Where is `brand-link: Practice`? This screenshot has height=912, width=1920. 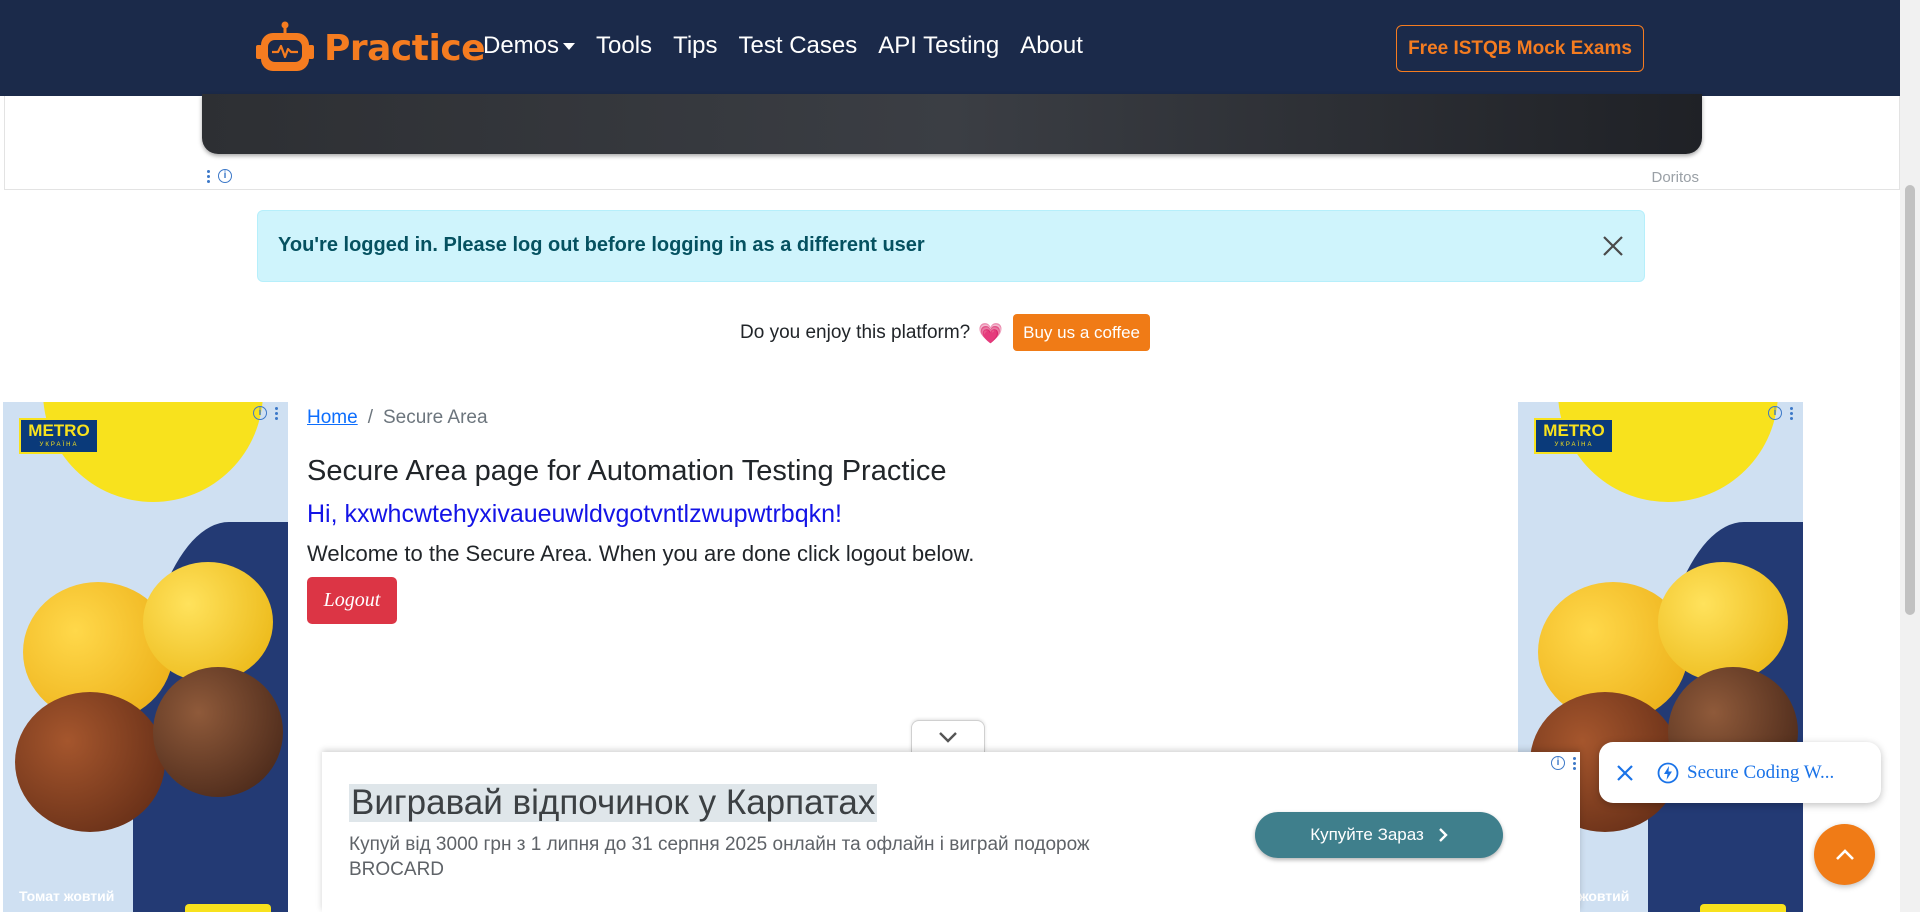
brand-link: Practice is located at coordinates (371, 48).